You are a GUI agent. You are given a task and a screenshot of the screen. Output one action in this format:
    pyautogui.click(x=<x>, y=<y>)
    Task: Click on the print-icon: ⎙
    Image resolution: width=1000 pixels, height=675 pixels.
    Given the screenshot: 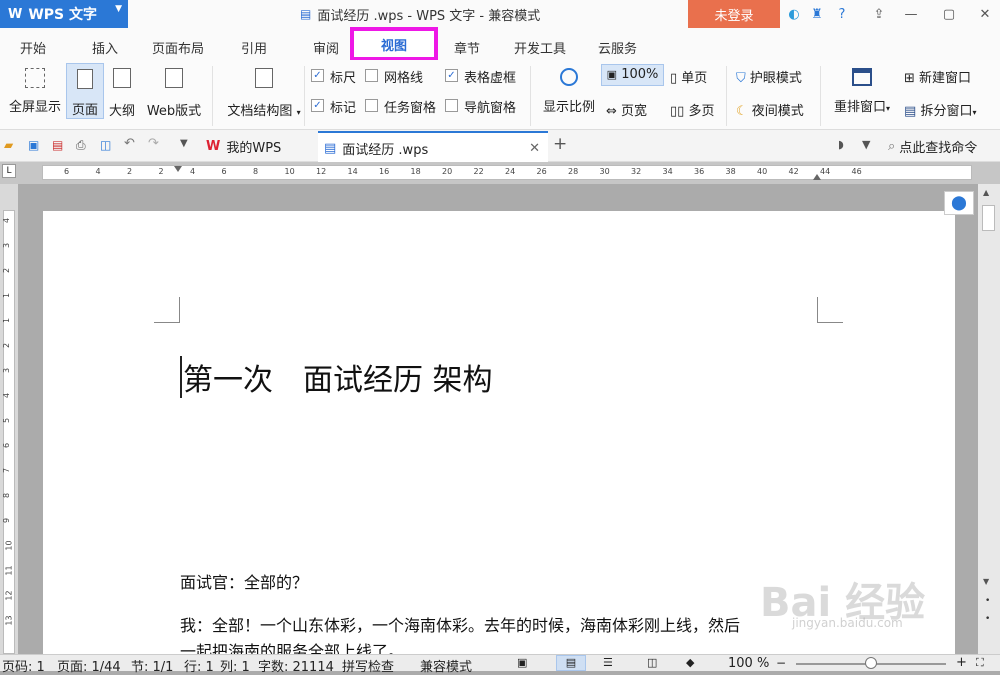 What is the action you would take?
    pyautogui.click(x=81, y=145)
    